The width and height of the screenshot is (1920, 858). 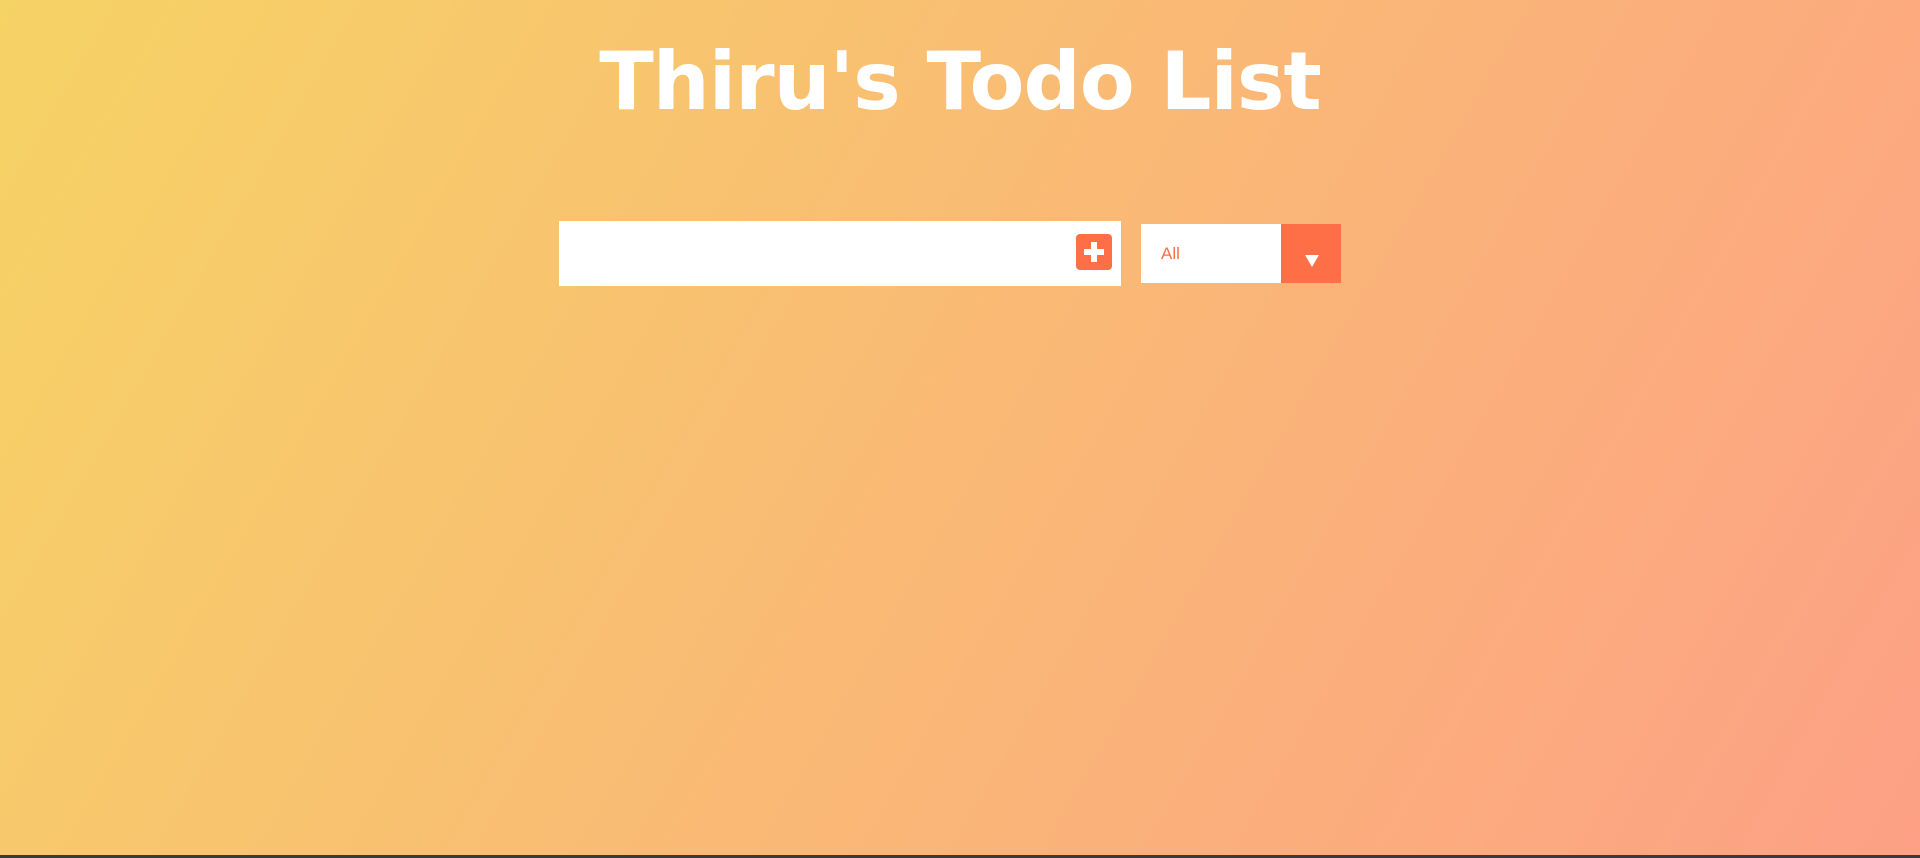 I want to click on plus-square-icon, so click(x=1094, y=252).